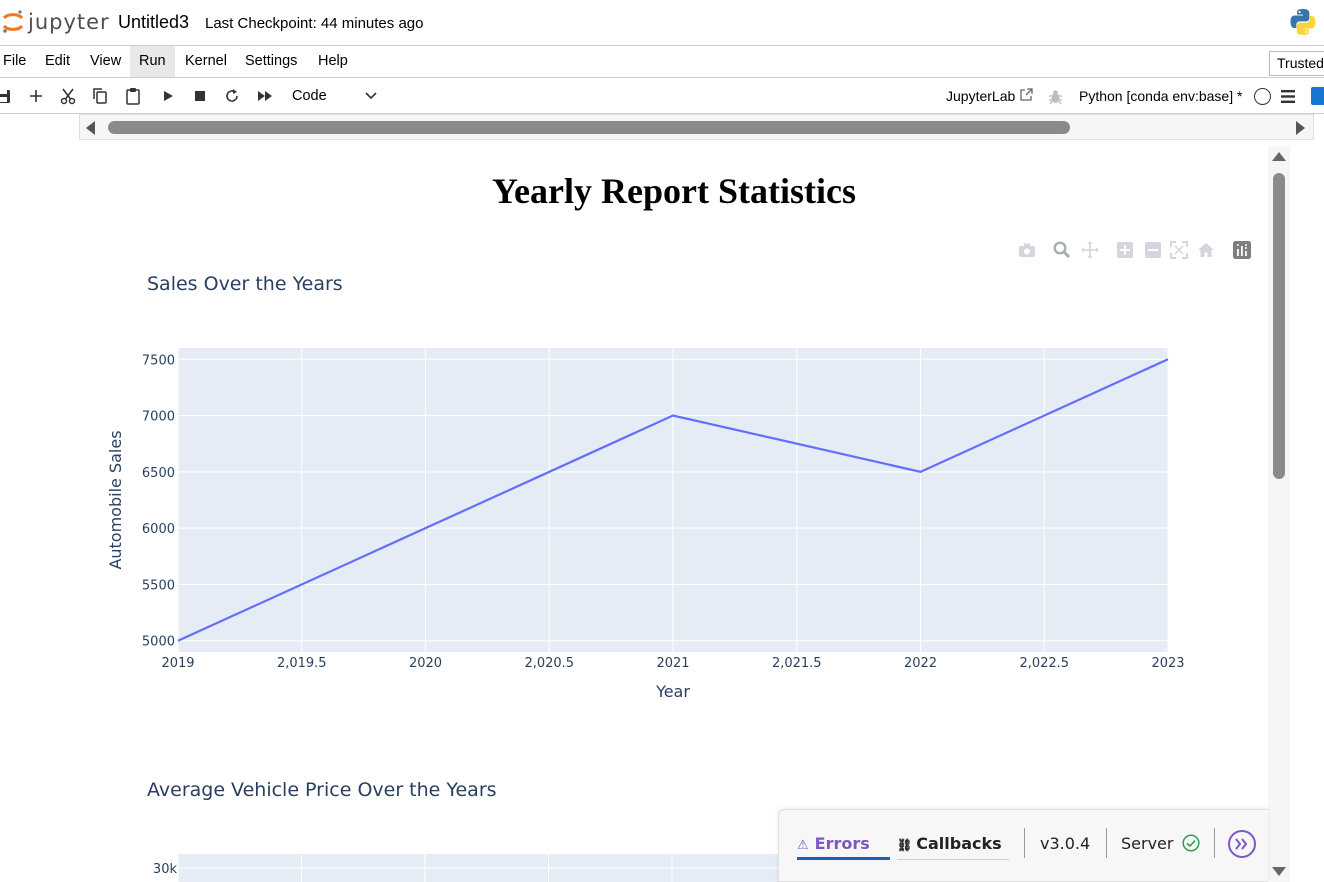  I want to click on camera-icon, so click(1027, 250).